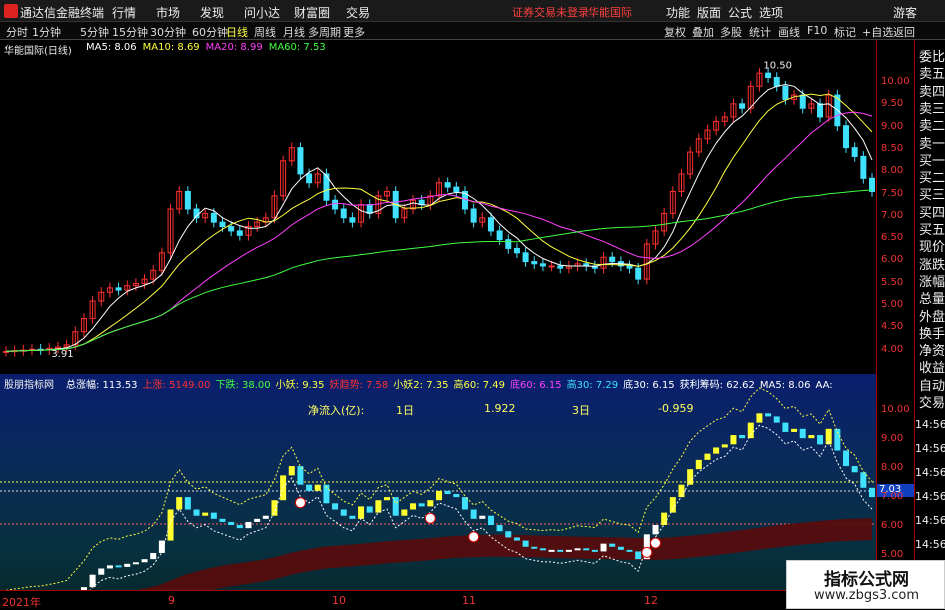 The height and width of the screenshot is (610, 945). I want to click on login-notice: 证券交易未登录, so click(550, 12).